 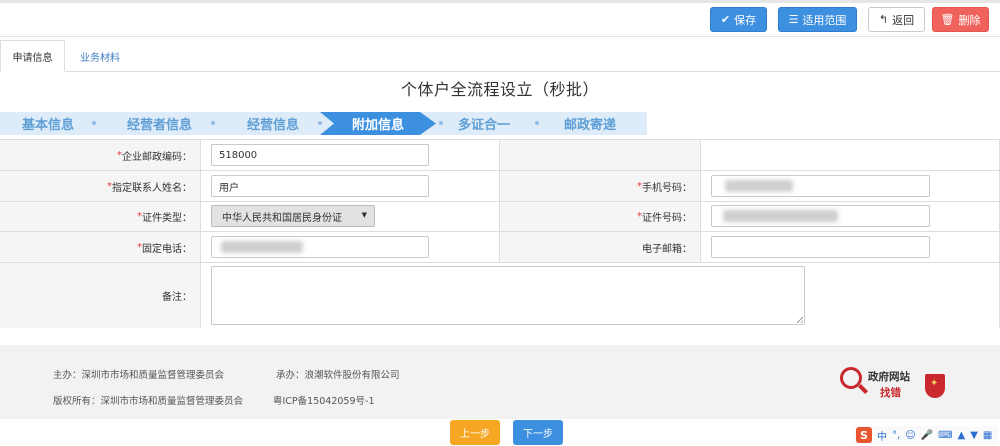 I want to click on email-label: 电子邮箱：, so click(x=600, y=247).